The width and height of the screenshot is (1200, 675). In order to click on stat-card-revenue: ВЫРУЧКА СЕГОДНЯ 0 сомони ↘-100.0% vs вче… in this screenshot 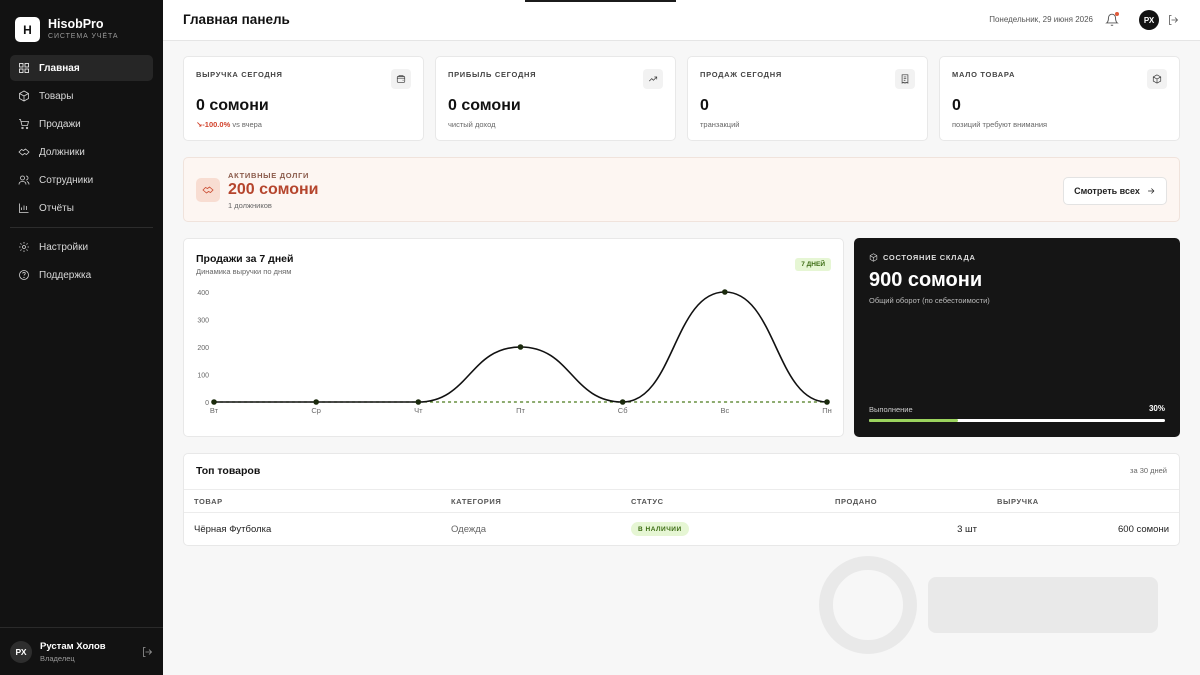, I will do `click(303, 98)`.